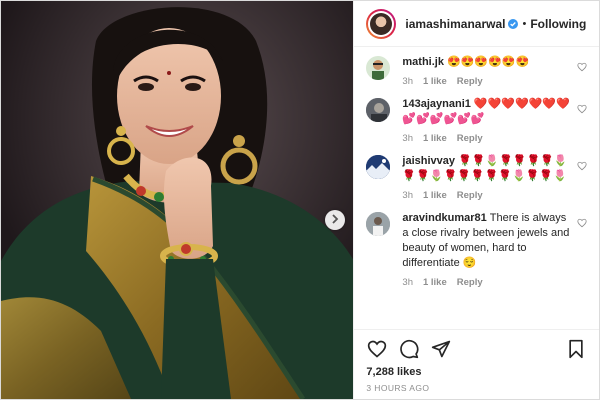 Image resolution: width=600 pixels, height=400 pixels. I want to click on comment-username: jaishivvay, so click(428, 161).